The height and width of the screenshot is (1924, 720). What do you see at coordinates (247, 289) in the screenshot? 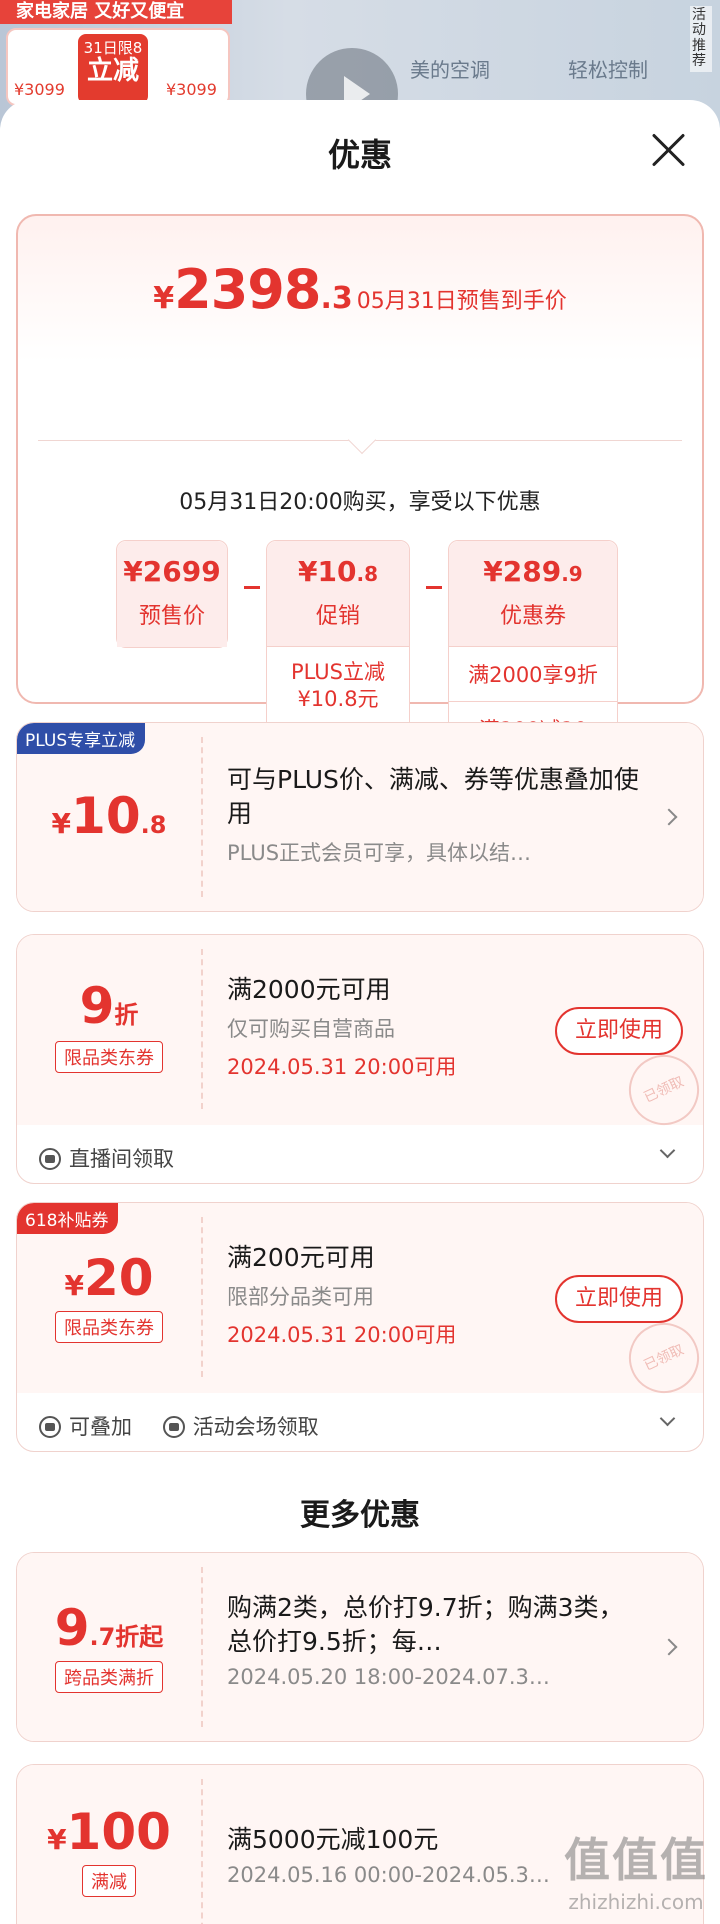
I see `final-price-integer: 2398` at bounding box center [247, 289].